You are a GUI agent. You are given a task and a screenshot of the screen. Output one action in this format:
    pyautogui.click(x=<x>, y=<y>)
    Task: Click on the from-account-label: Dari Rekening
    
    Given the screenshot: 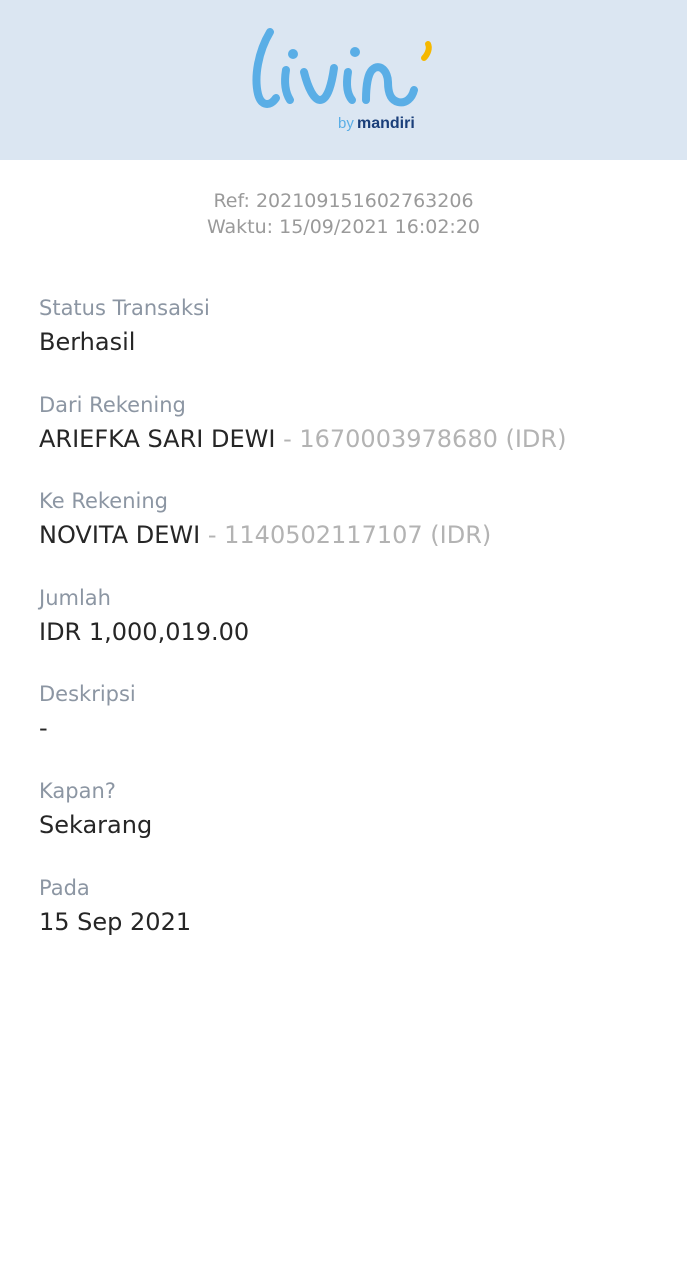 What is the action you would take?
    pyautogui.click(x=112, y=405)
    